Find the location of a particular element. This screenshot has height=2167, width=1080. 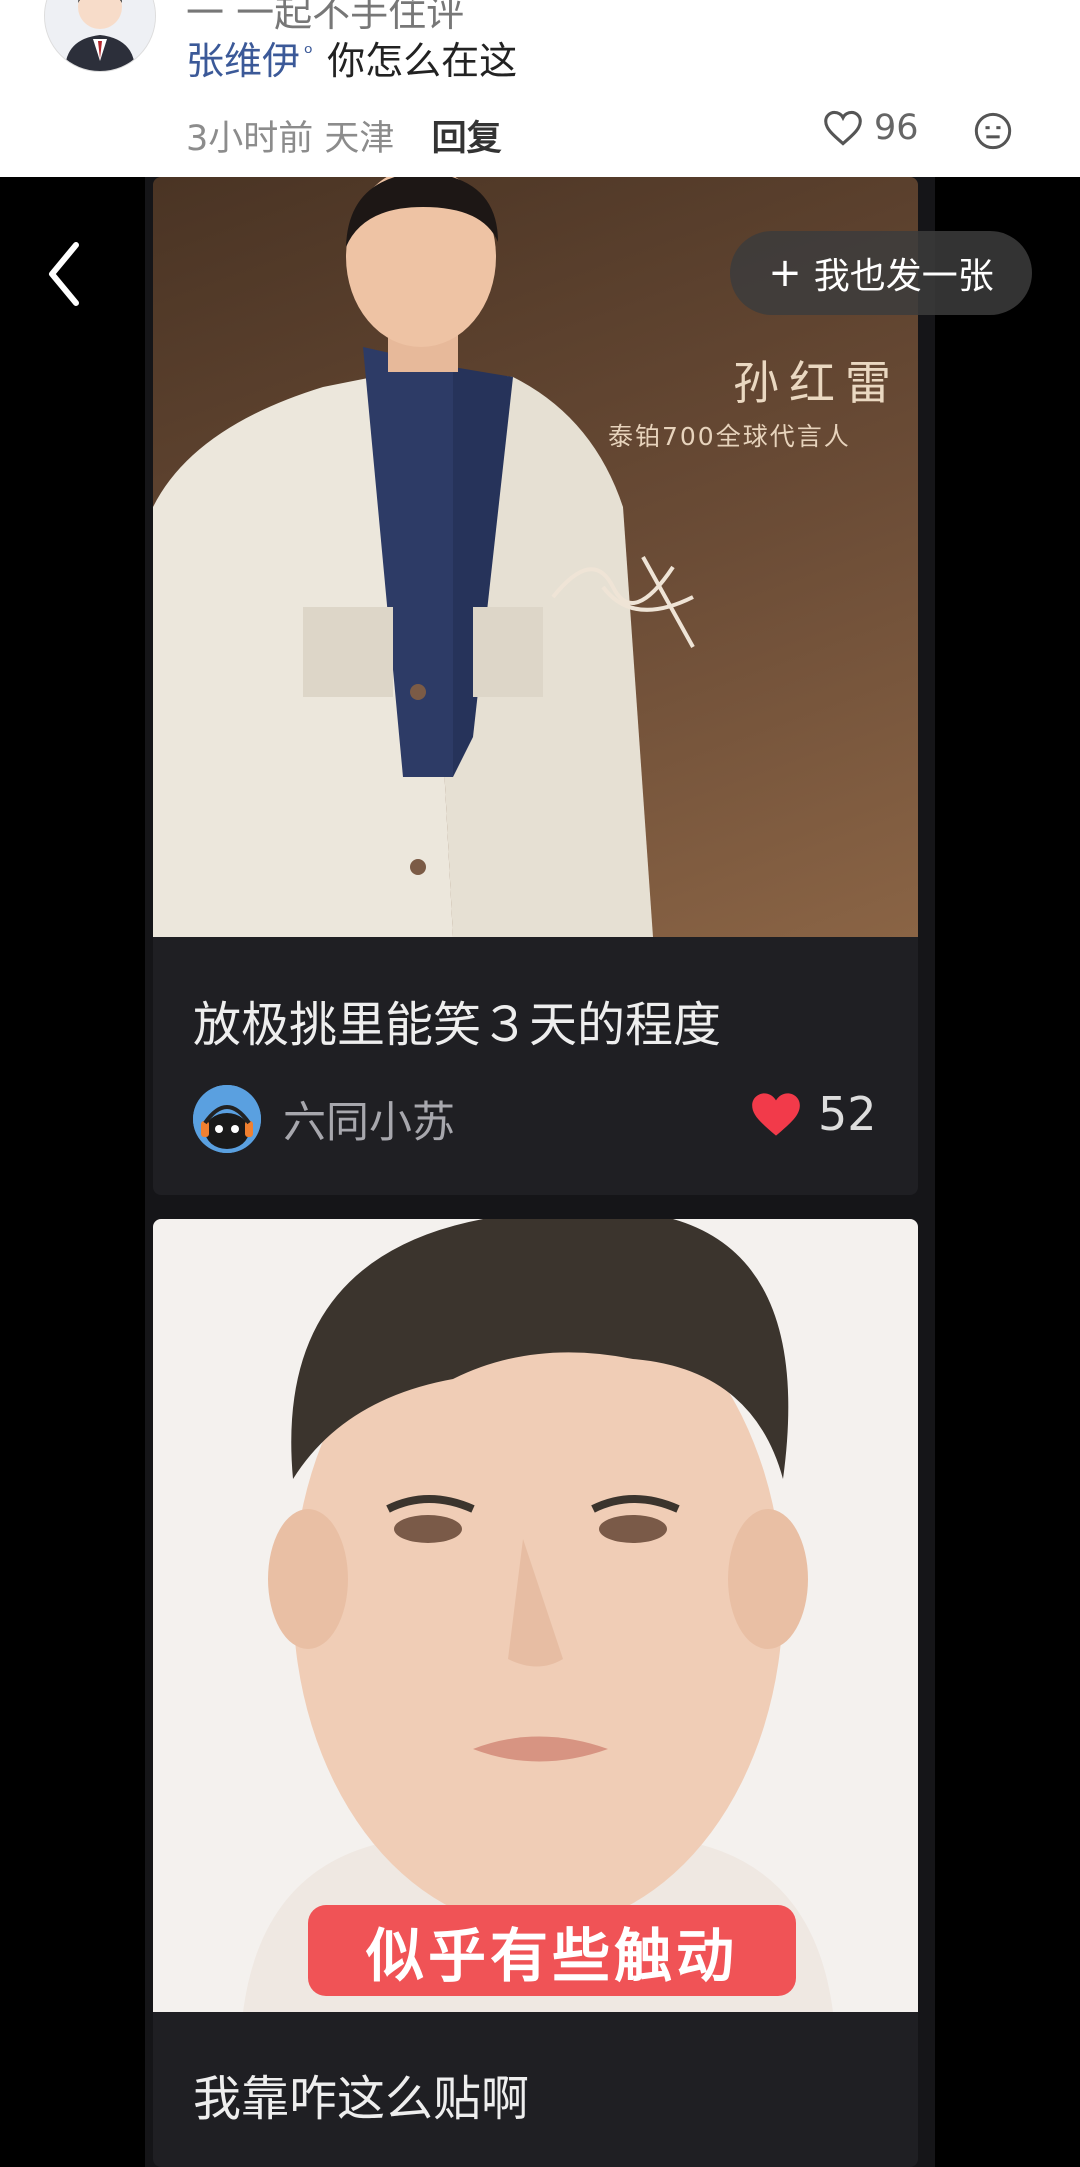

post-also-button: + 我也发一张 is located at coordinates (881, 273).